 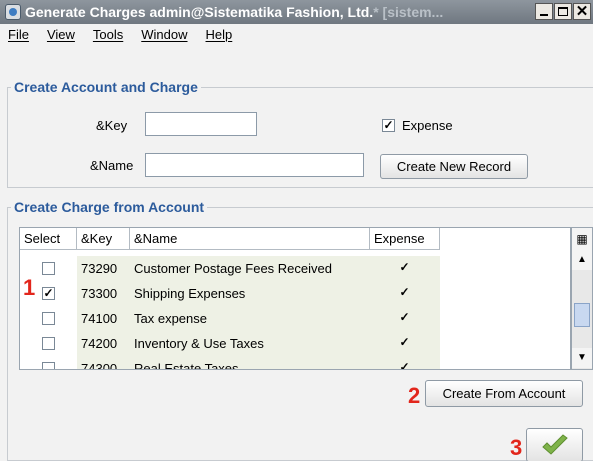 What do you see at coordinates (109, 207) in the screenshot?
I see `charge-from-account-legend: Create Charge from Account` at bounding box center [109, 207].